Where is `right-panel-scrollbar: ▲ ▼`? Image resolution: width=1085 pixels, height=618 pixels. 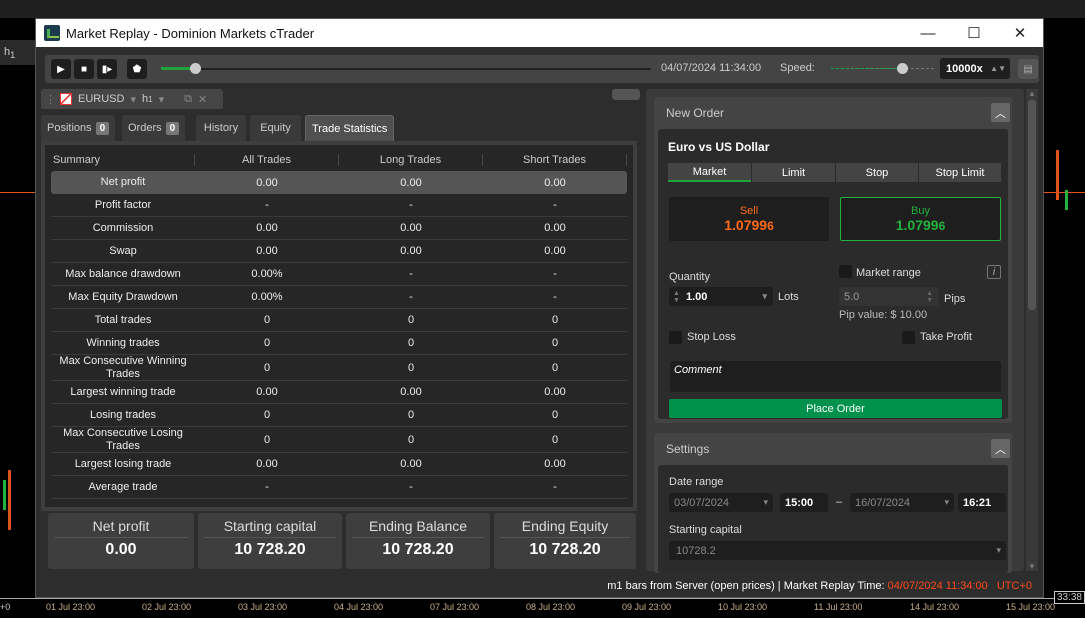
right-panel-scrollbar: ▲ ▼ is located at coordinates (1032, 330).